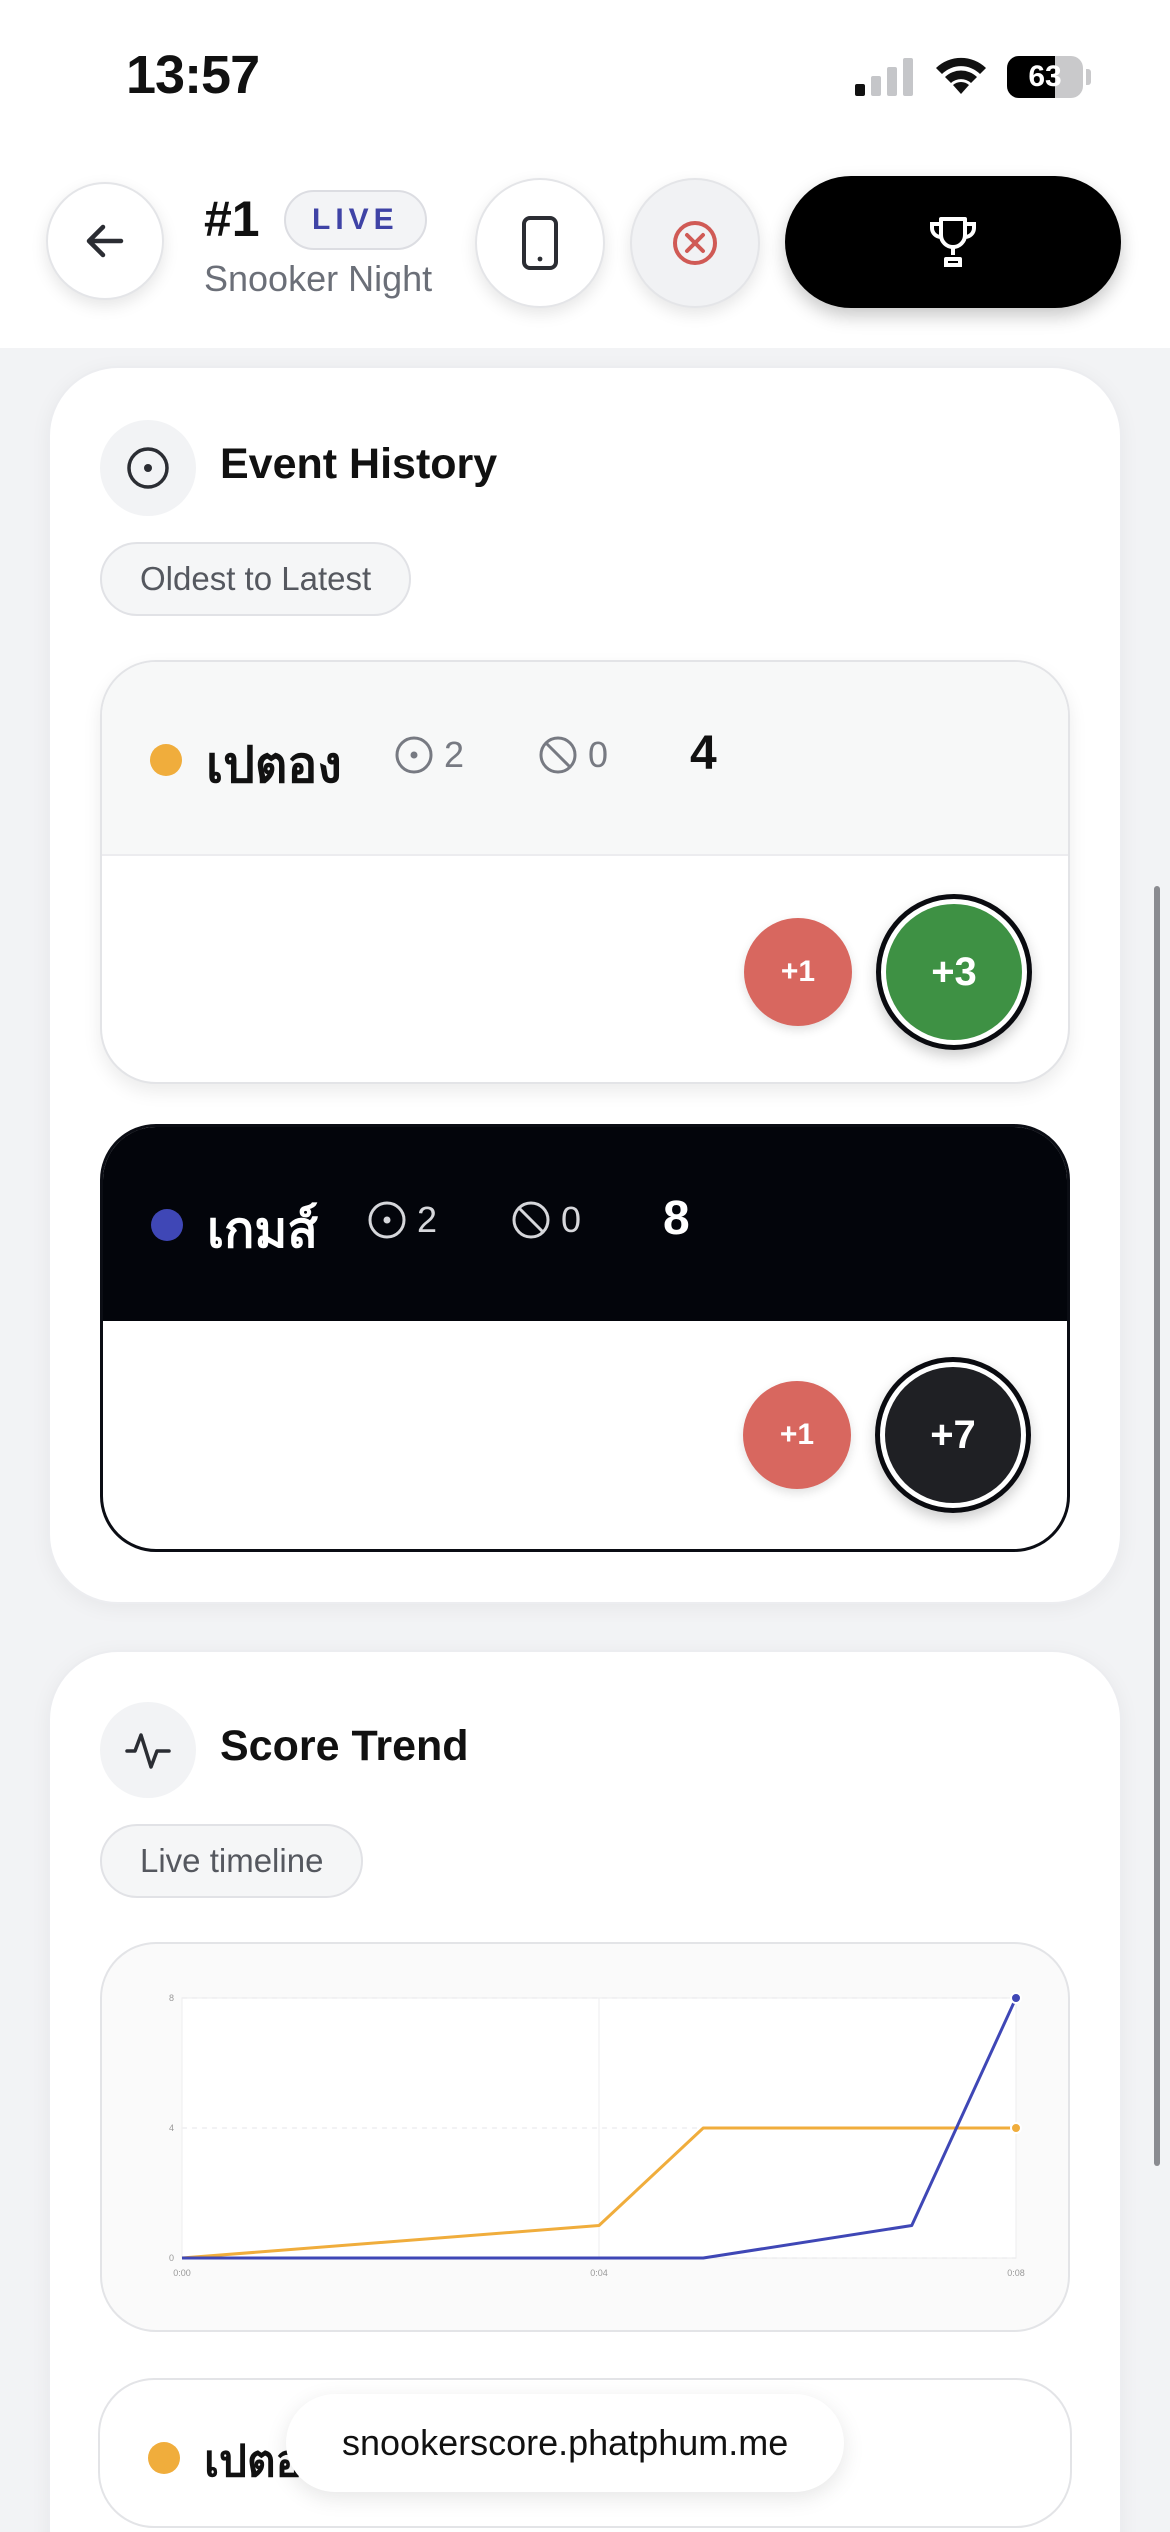 The width and height of the screenshot is (1170, 2532). What do you see at coordinates (193, 75) in the screenshot?
I see `status-time: 13:57` at bounding box center [193, 75].